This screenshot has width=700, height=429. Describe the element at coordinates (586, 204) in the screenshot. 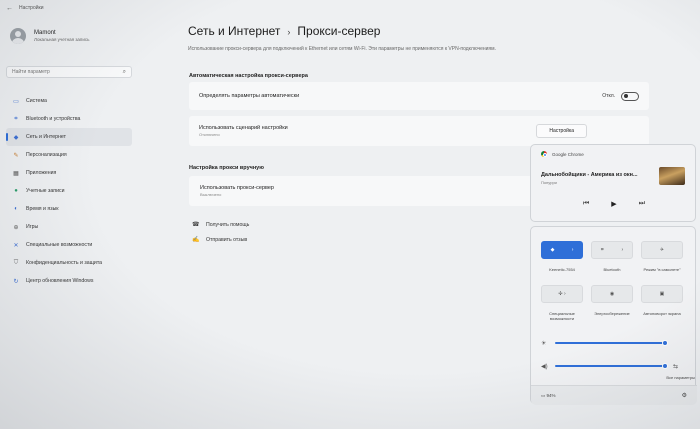

I see `previous-track-icon: ⏮` at that location.